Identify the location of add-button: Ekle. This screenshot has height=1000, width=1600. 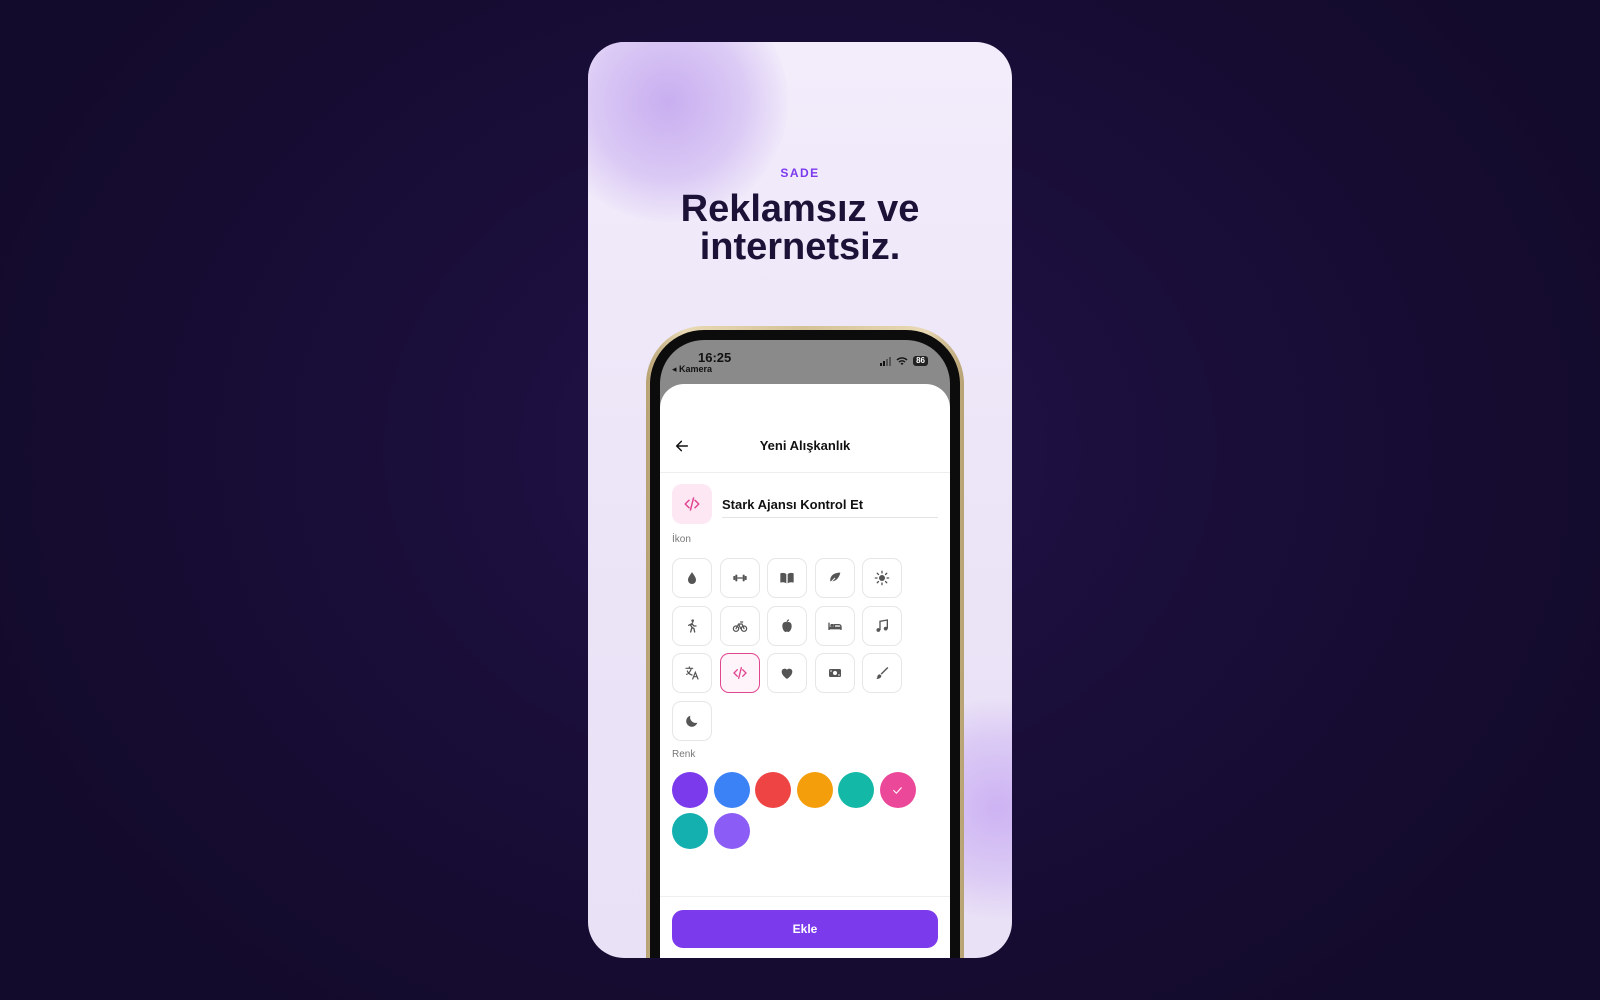
(805, 929).